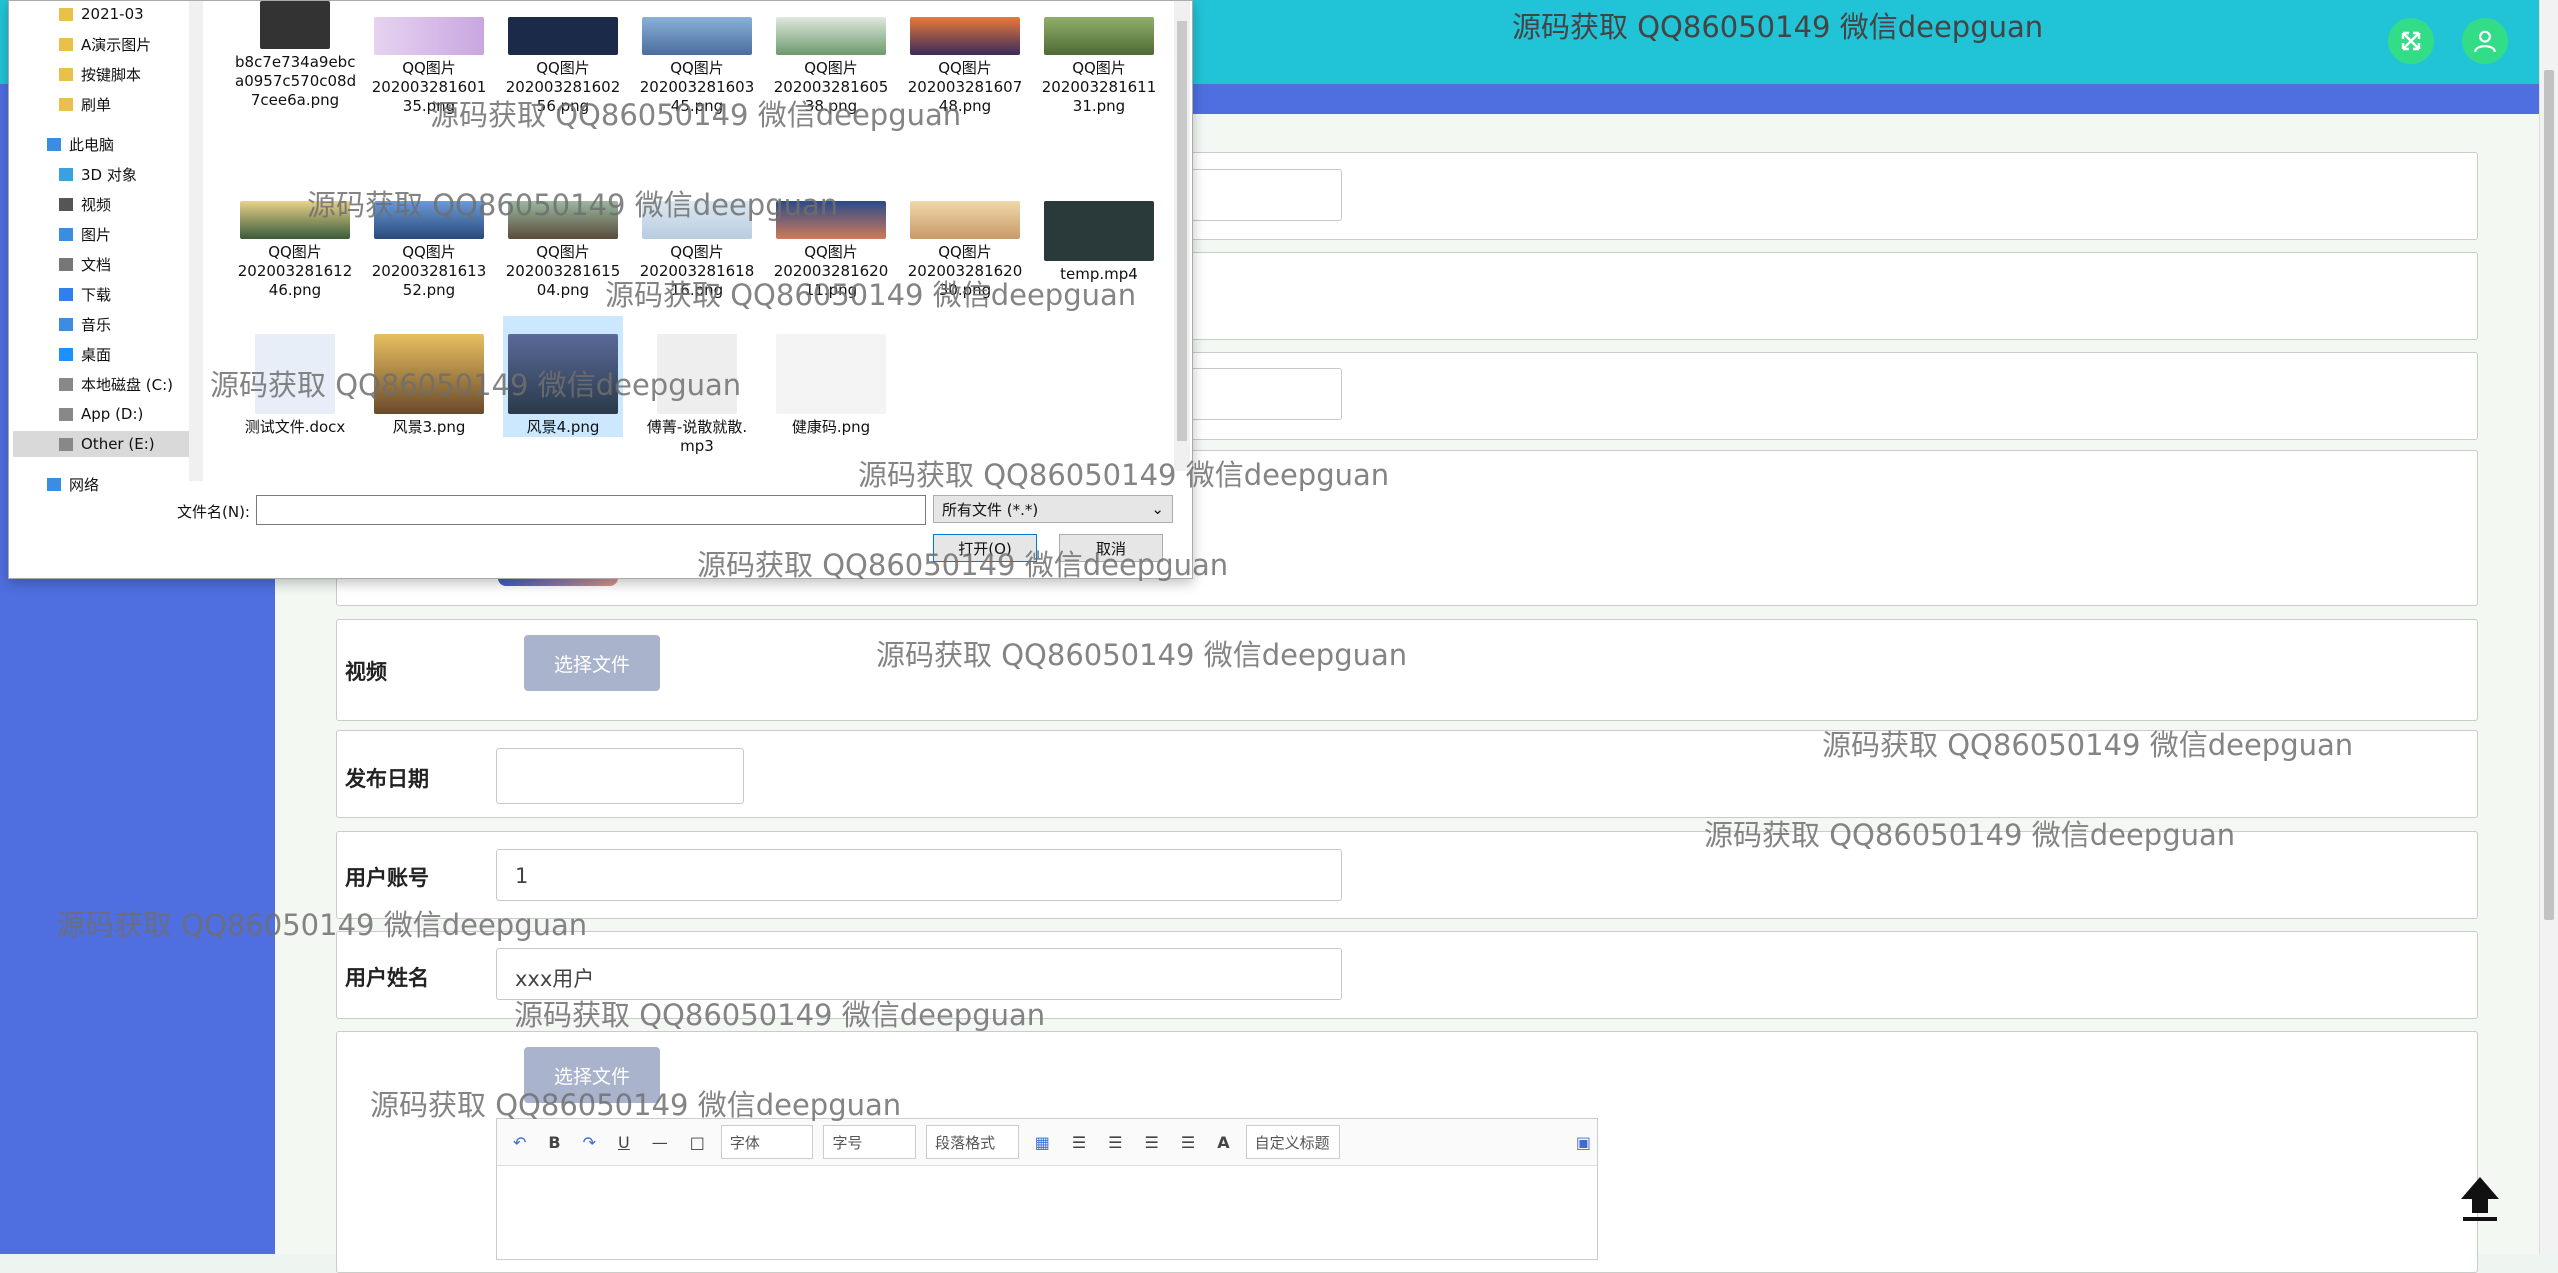 This screenshot has height=1273, width=2558. Describe the element at coordinates (2485, 41) in the screenshot. I see `user-button` at that location.